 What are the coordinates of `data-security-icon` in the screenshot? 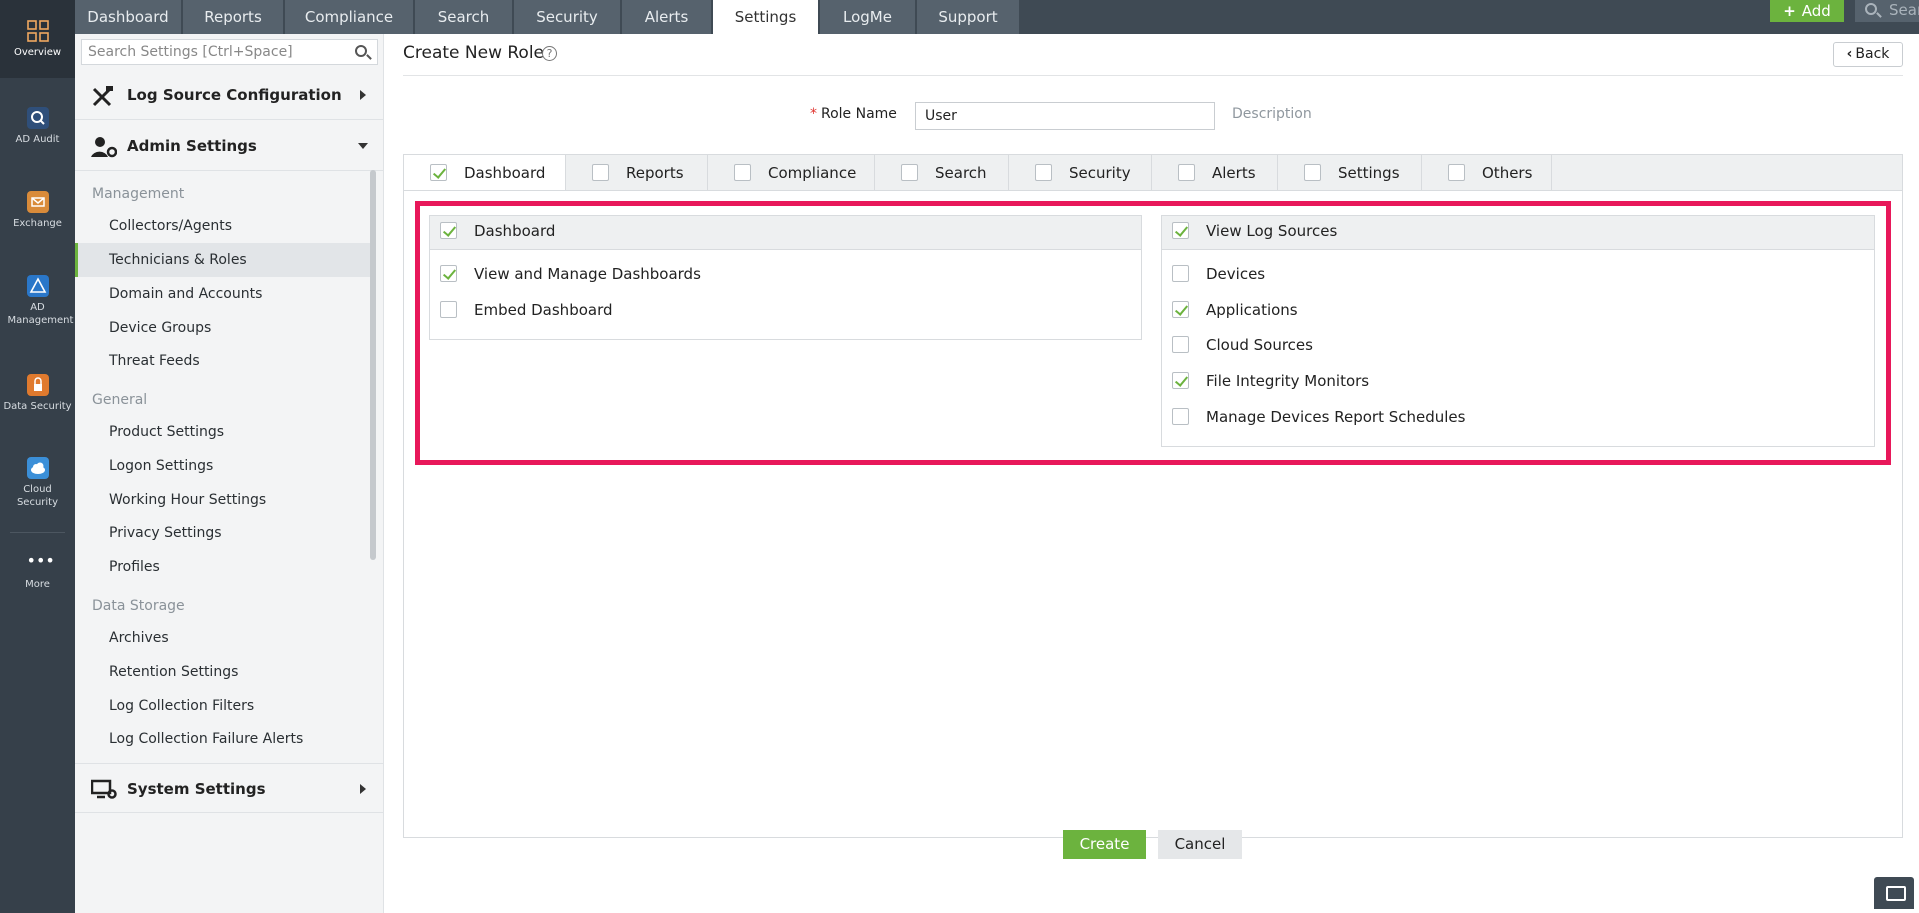 It's located at (37, 385).